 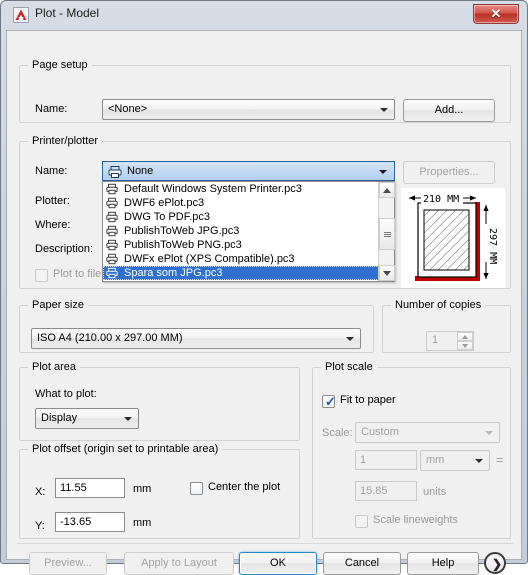 I want to click on page-title: Plot - Model, so click(x=67, y=13).